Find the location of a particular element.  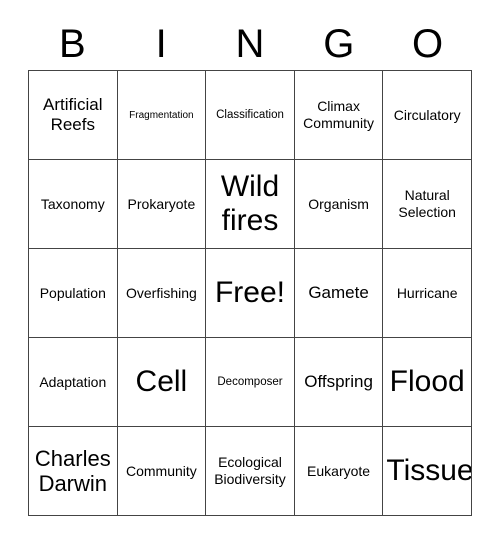

bingo-cell-label: Climax Community is located at coordinates (338, 114).